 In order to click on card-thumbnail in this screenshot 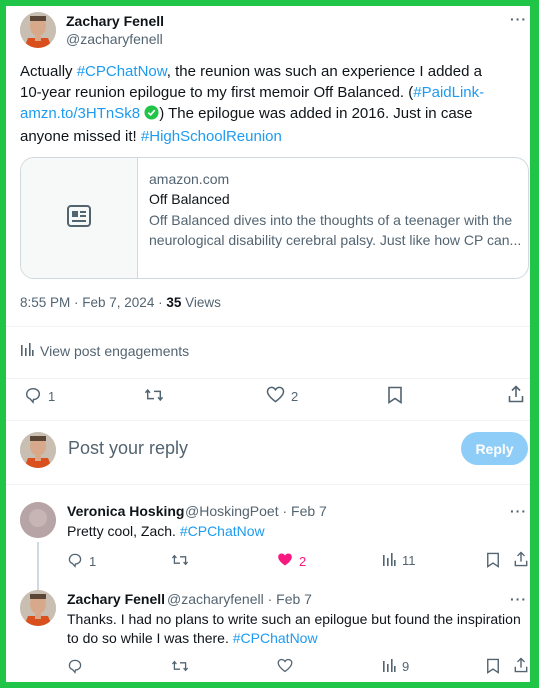, I will do `click(79, 218)`.